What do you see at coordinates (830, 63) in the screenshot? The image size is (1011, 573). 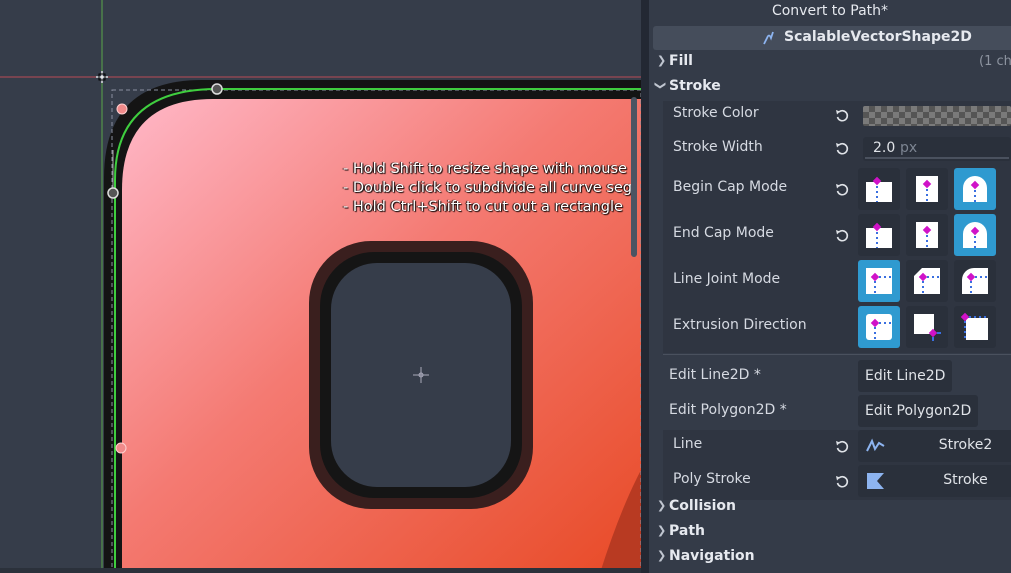 I see `section-fill: ❯ Fill (1 ch` at bounding box center [830, 63].